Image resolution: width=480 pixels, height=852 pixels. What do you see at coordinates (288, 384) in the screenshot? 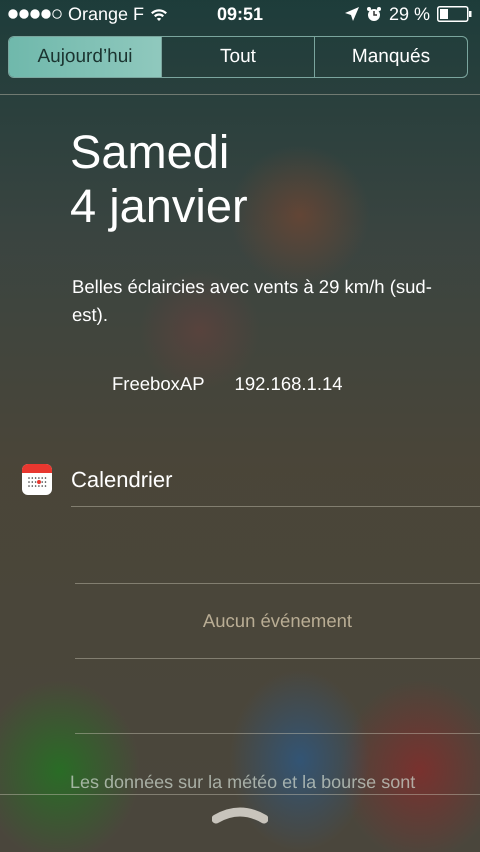
I see `ip-address: 192.168.1.14` at bounding box center [288, 384].